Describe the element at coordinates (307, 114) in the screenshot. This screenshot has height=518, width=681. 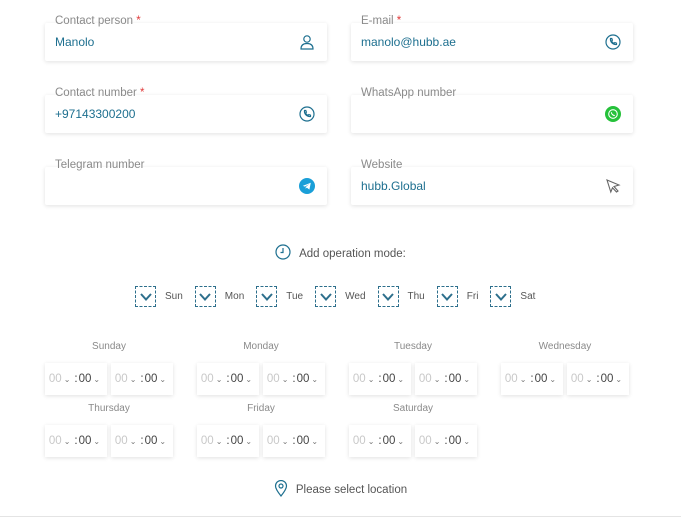
I see `phone-icon` at that location.